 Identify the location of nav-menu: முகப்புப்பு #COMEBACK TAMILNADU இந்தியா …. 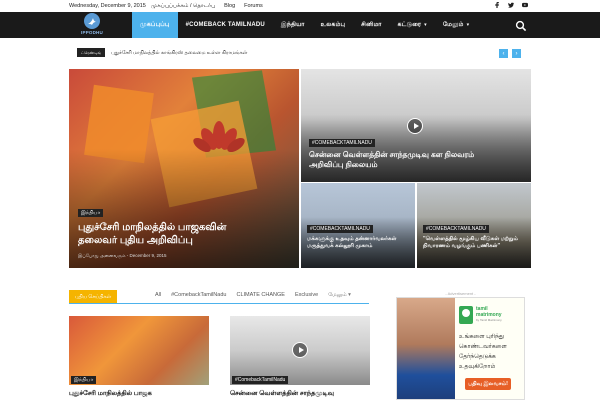
(304, 25).